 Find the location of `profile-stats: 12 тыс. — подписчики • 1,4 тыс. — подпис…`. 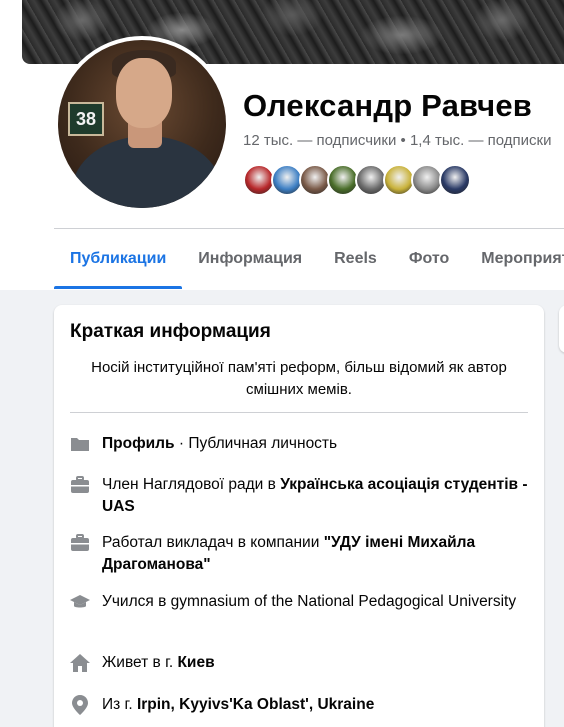

profile-stats: 12 тыс. — подписчики • 1,4 тыс. — подпис… is located at coordinates (397, 140).